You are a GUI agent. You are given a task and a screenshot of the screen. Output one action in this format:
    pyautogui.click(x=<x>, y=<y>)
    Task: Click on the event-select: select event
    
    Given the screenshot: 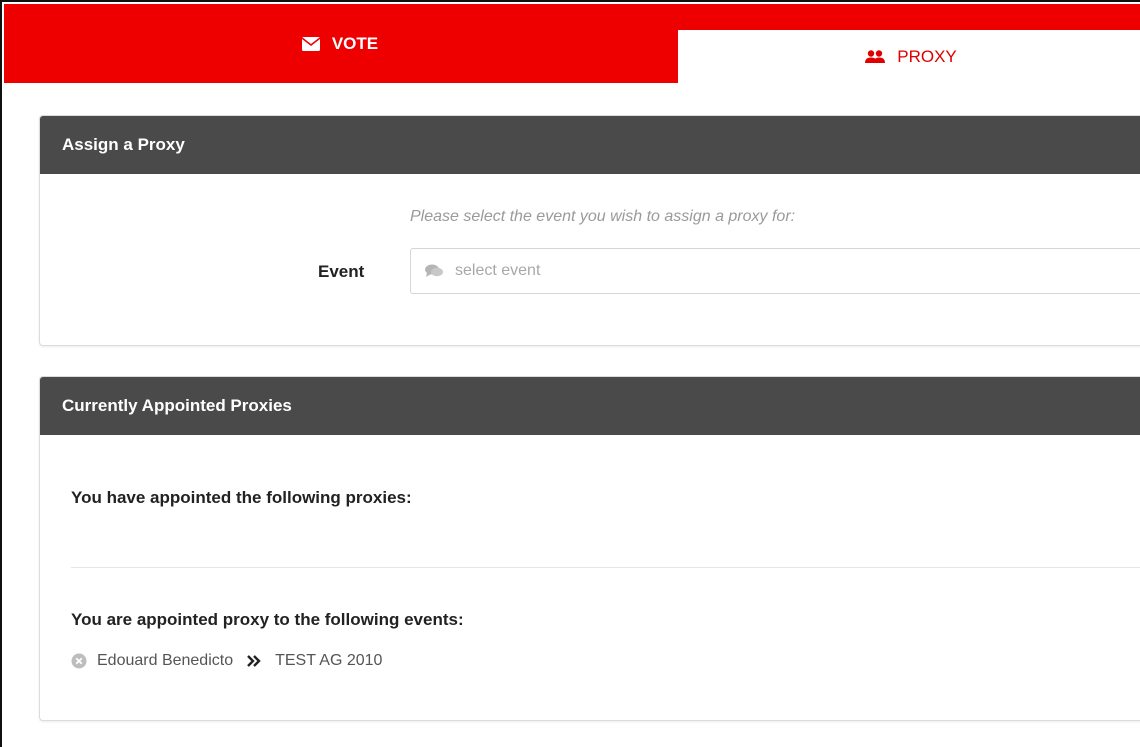 What is the action you would take?
    pyautogui.click(x=775, y=271)
    